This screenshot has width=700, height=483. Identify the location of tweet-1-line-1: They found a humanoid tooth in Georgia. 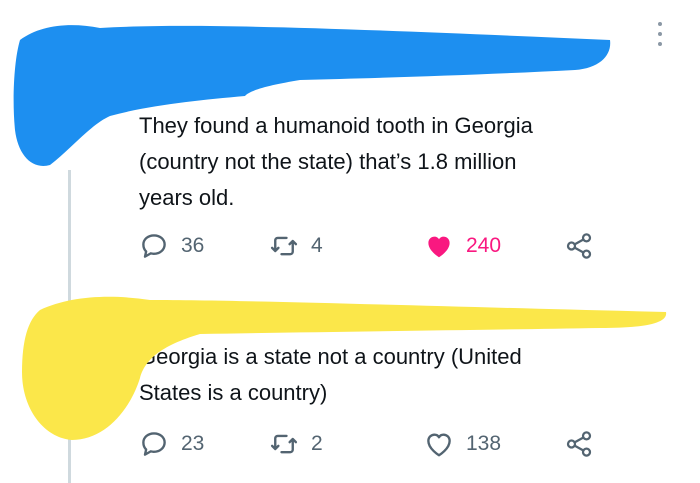
(336, 125).